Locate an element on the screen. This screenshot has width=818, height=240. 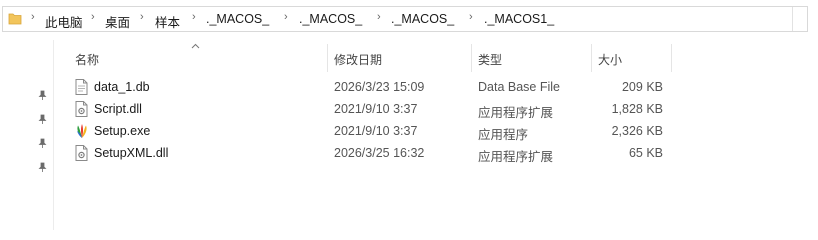
exe-app-icon is located at coordinates (82, 132).